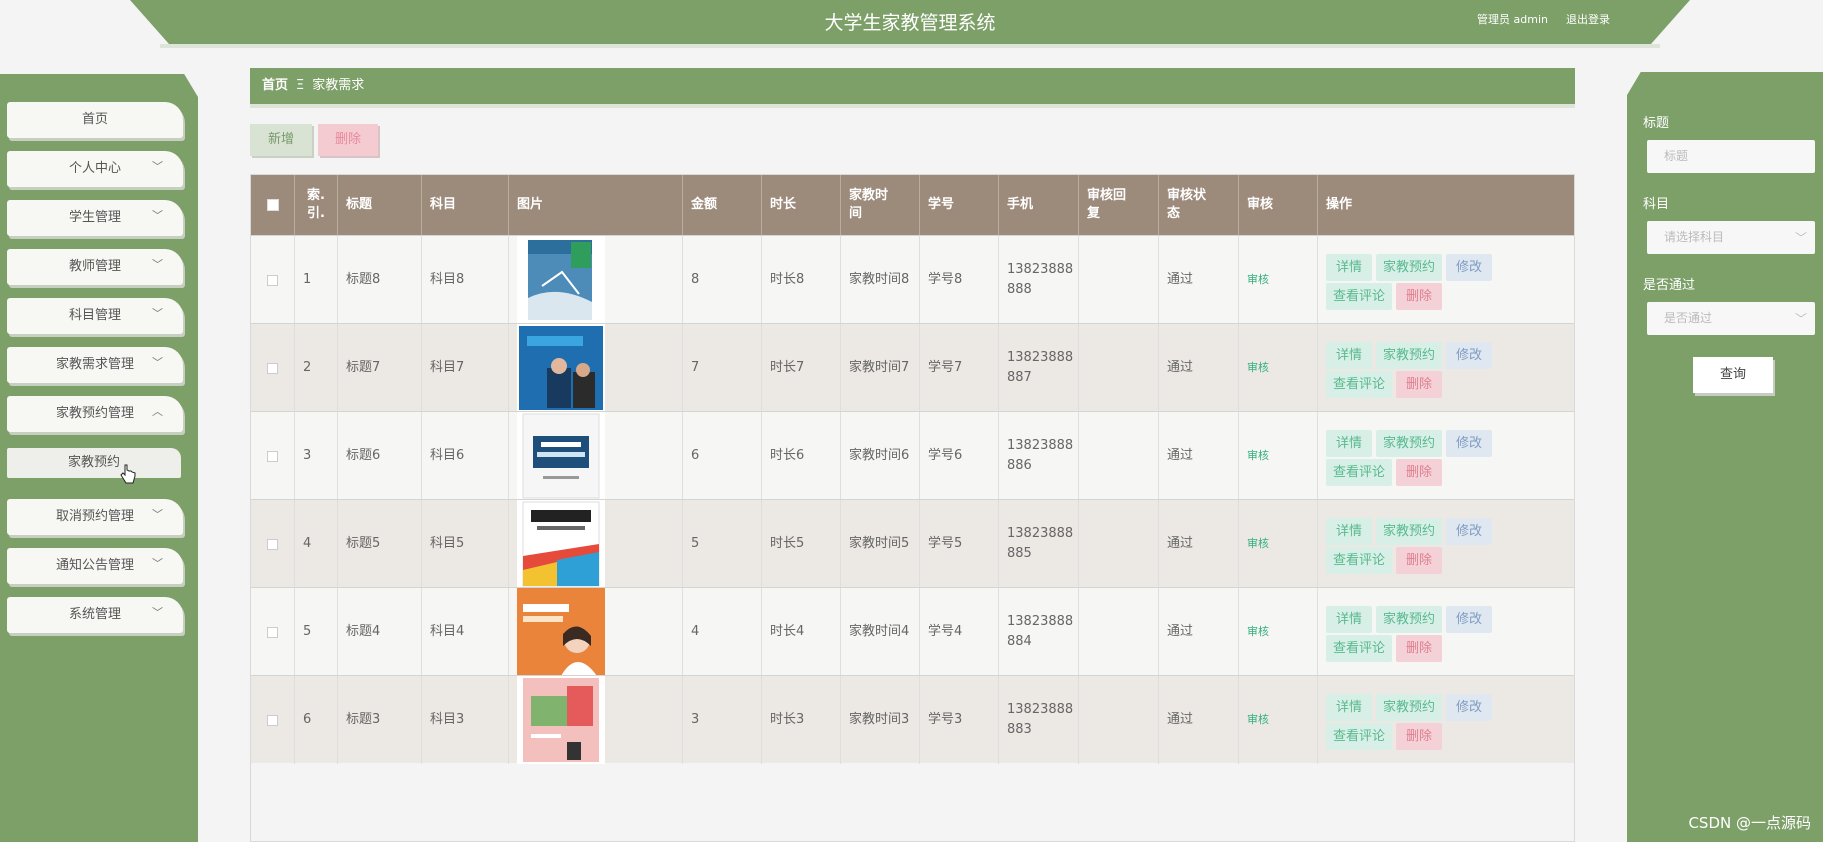 The width and height of the screenshot is (1823, 842). Describe the element at coordinates (465, 205) in the screenshot. I see `header-subject: 科目` at that location.